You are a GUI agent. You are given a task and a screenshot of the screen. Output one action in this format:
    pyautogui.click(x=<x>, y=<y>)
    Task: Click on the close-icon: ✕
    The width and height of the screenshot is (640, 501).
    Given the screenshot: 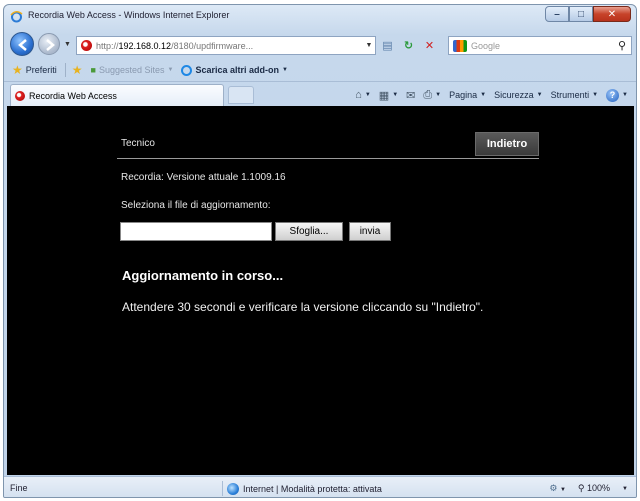 What is the action you would take?
    pyautogui.click(x=612, y=14)
    